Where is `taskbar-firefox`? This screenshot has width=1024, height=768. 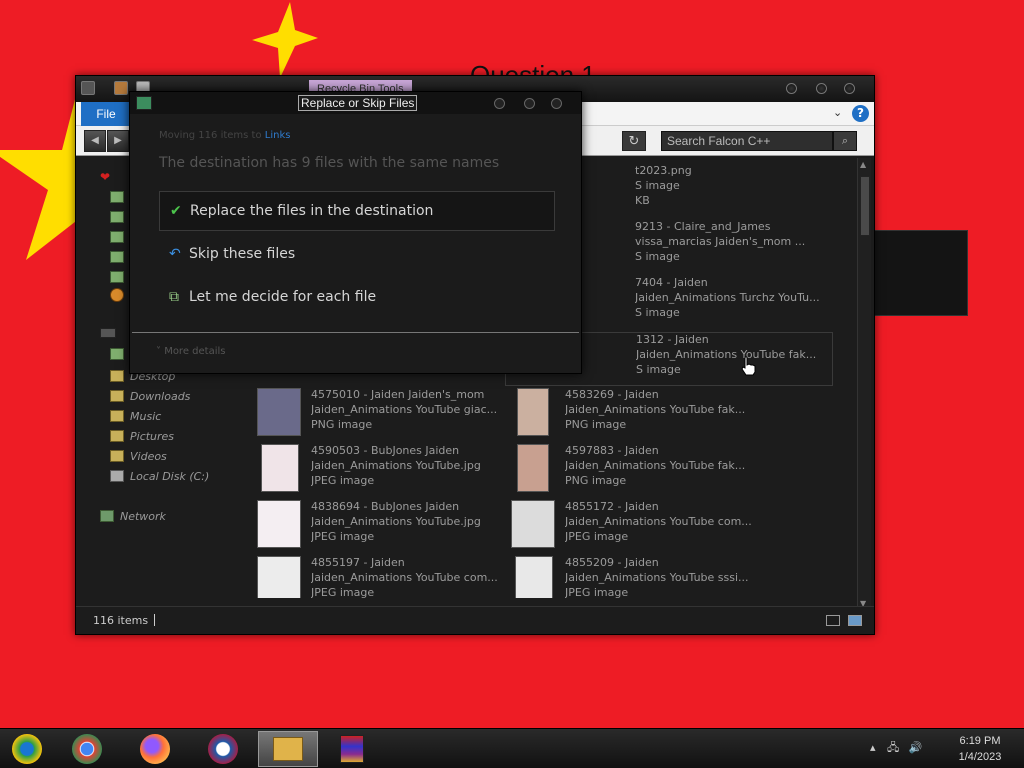
taskbar-firefox is located at coordinates (155, 749).